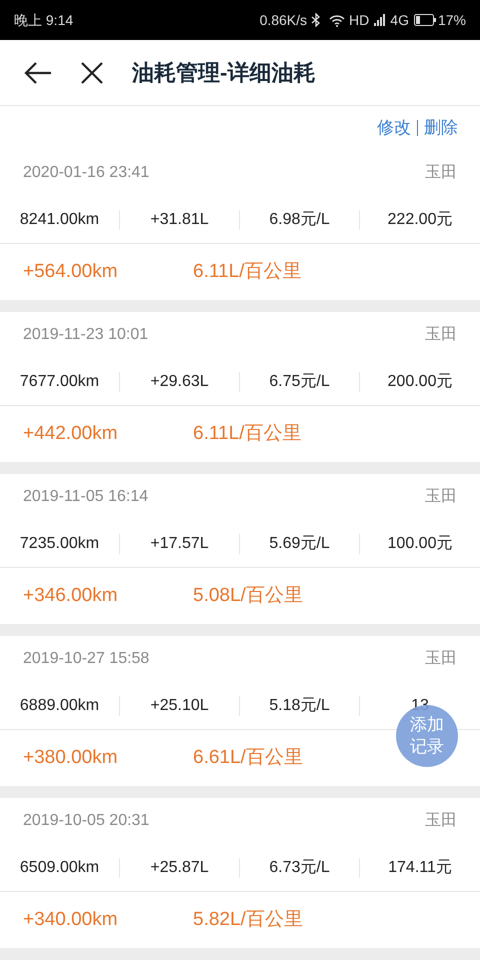 Image resolution: width=480 pixels, height=960 pixels. What do you see at coordinates (179, 544) in the screenshot?
I see `fuel-value: +17.57L` at bounding box center [179, 544].